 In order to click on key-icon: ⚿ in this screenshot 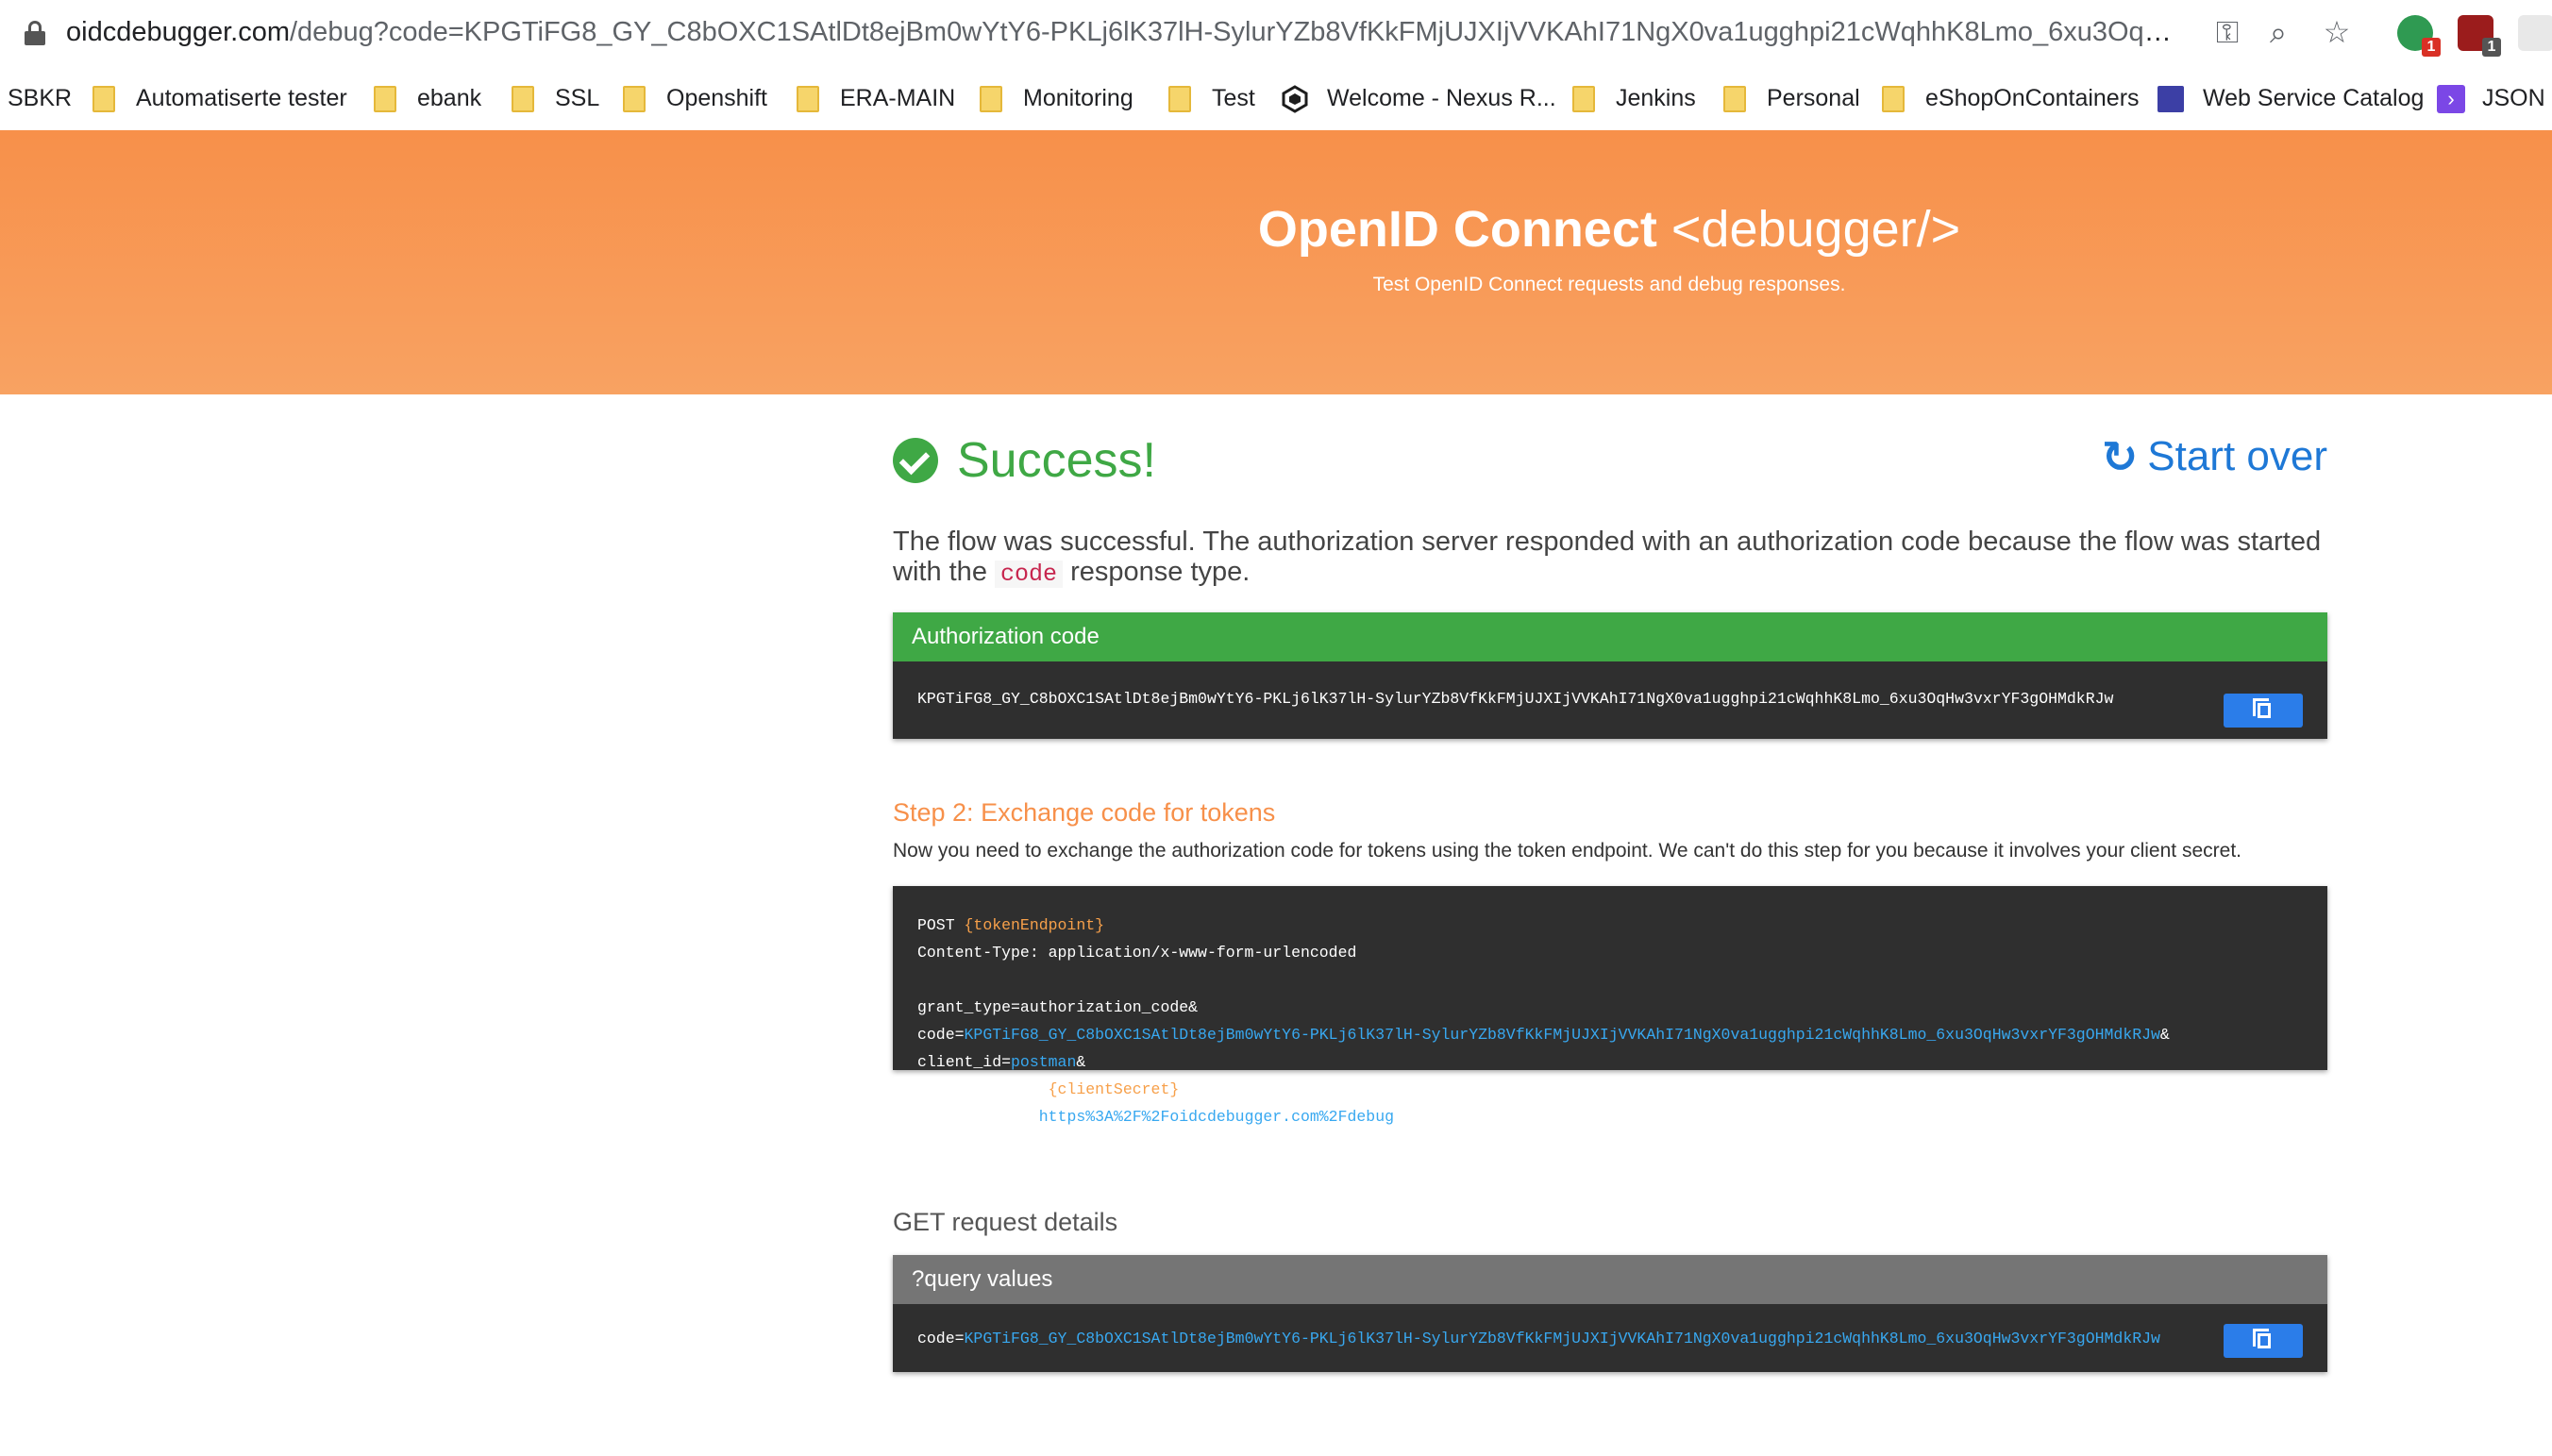, I will do `click(2227, 32)`.